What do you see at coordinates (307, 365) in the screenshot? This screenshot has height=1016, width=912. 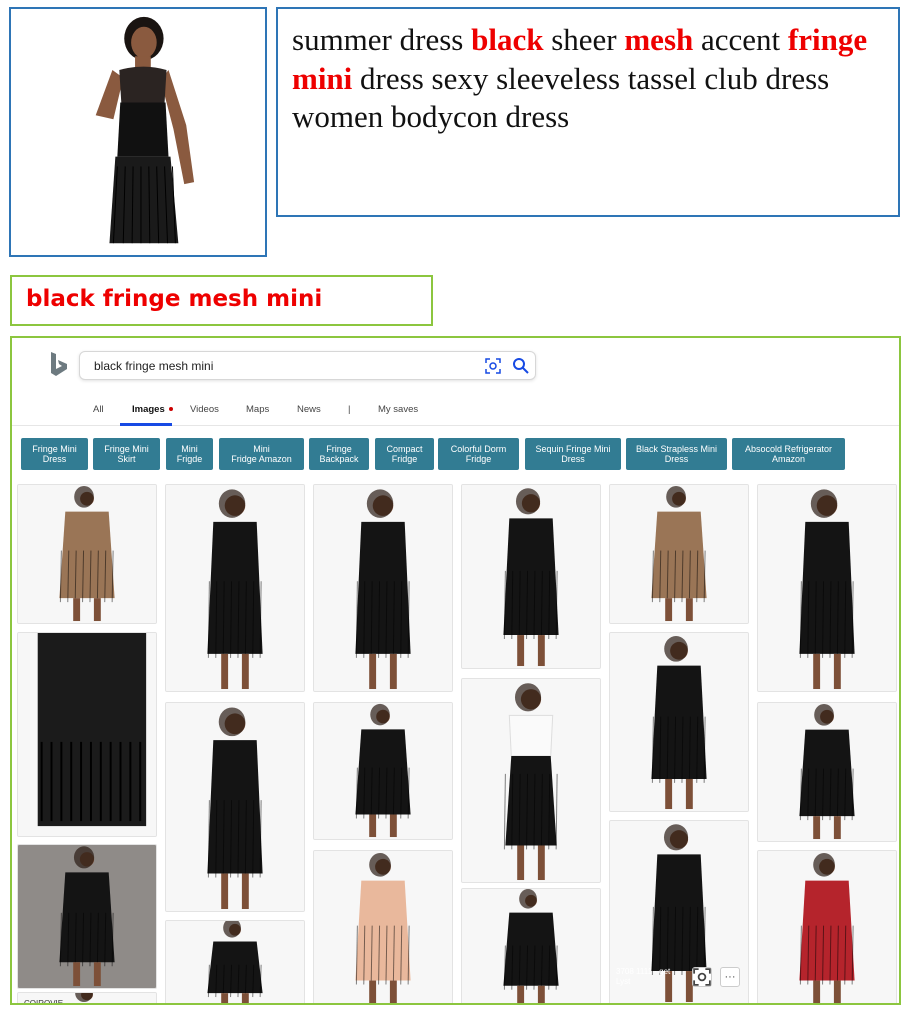 I see `search-bar: black fringe mesh mini` at bounding box center [307, 365].